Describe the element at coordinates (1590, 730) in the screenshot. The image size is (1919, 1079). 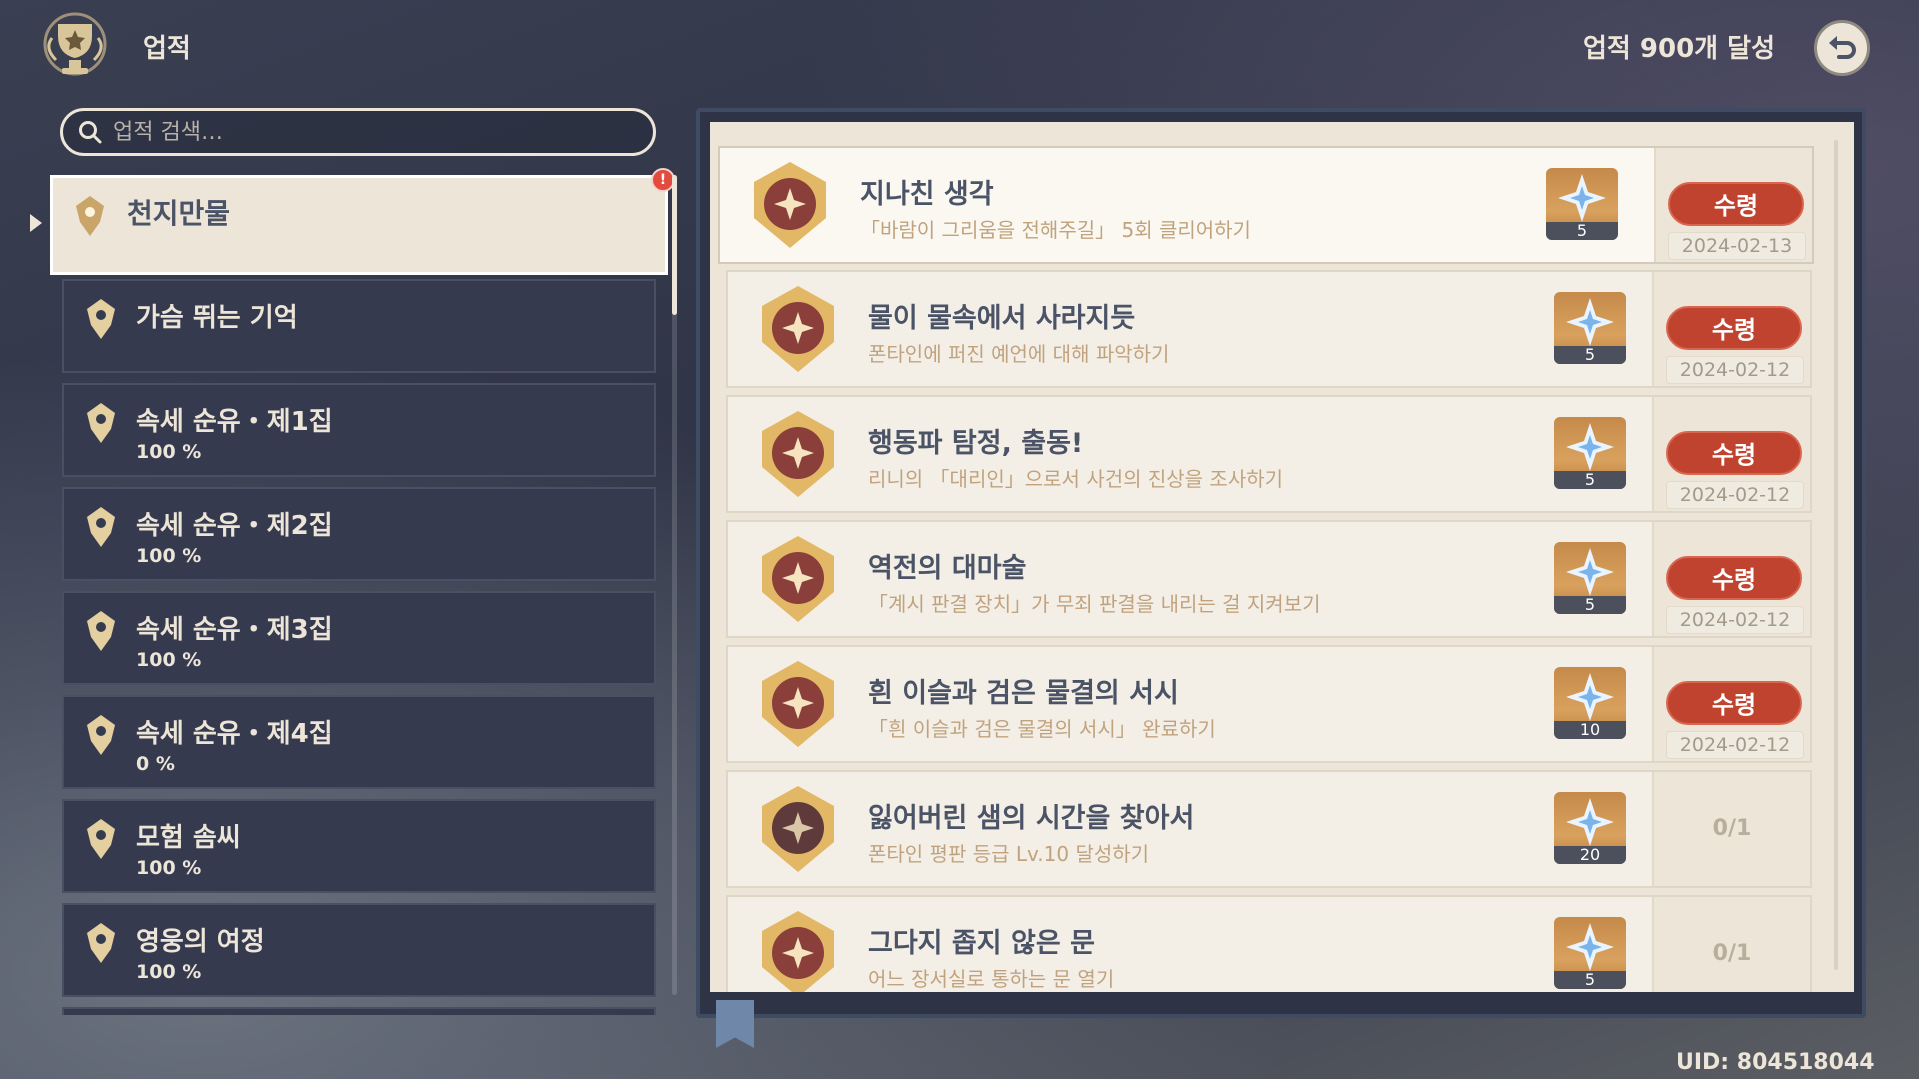
I see `reward-count: 10` at that location.